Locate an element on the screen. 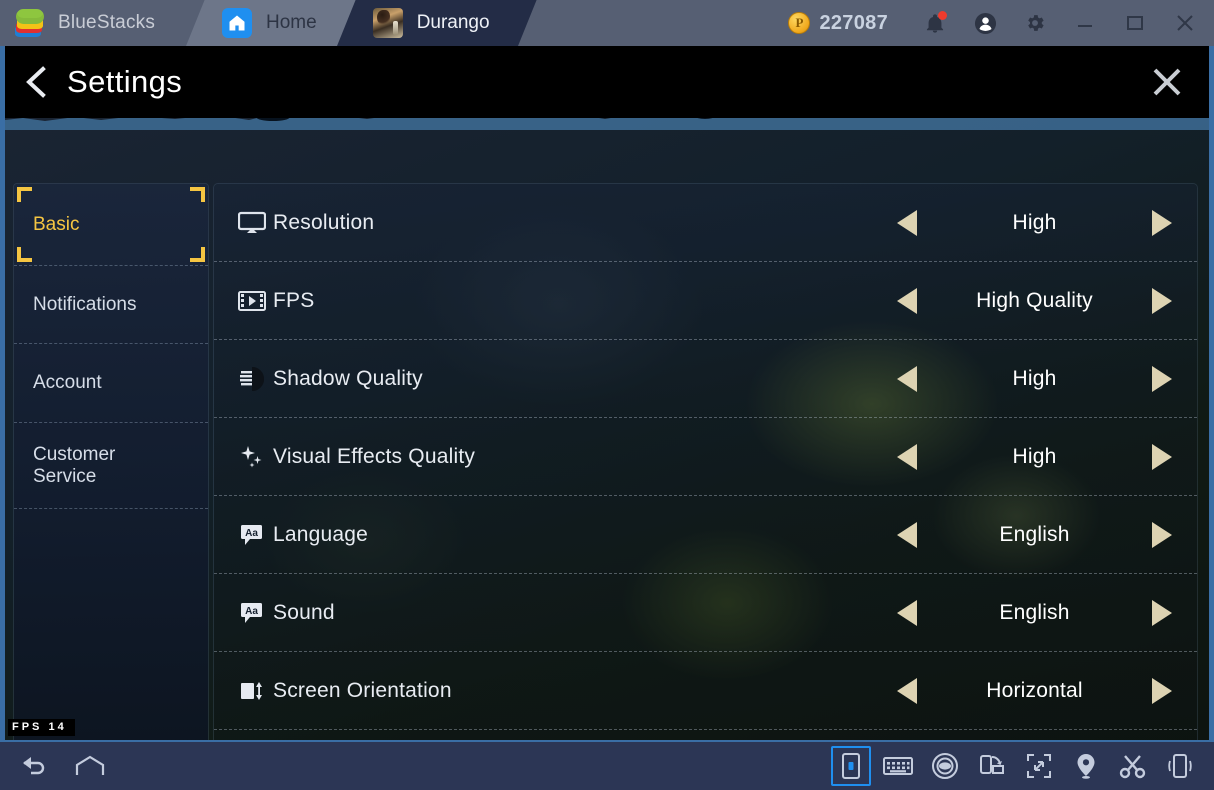  setting-label: FPS is located at coordinates (294, 300).